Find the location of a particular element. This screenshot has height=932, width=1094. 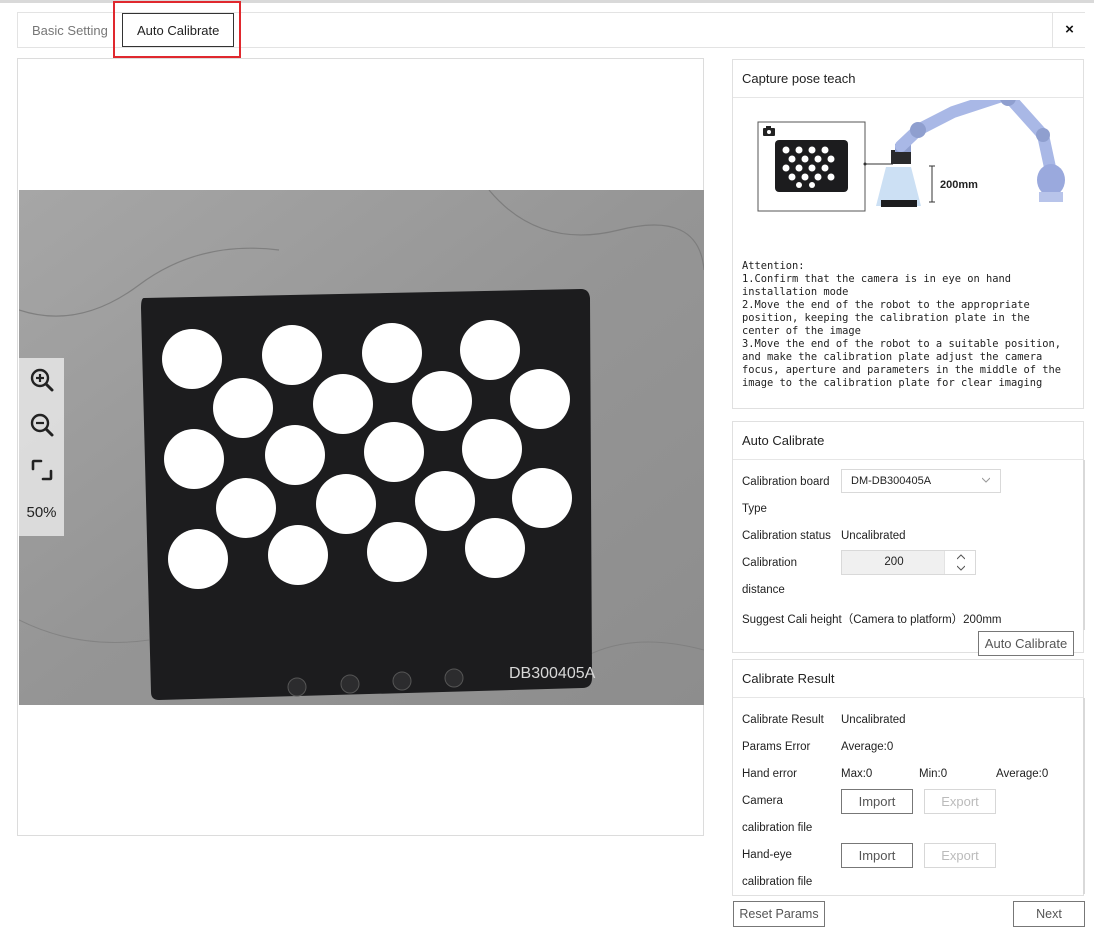

zoom-in-icon is located at coordinates (42, 380).